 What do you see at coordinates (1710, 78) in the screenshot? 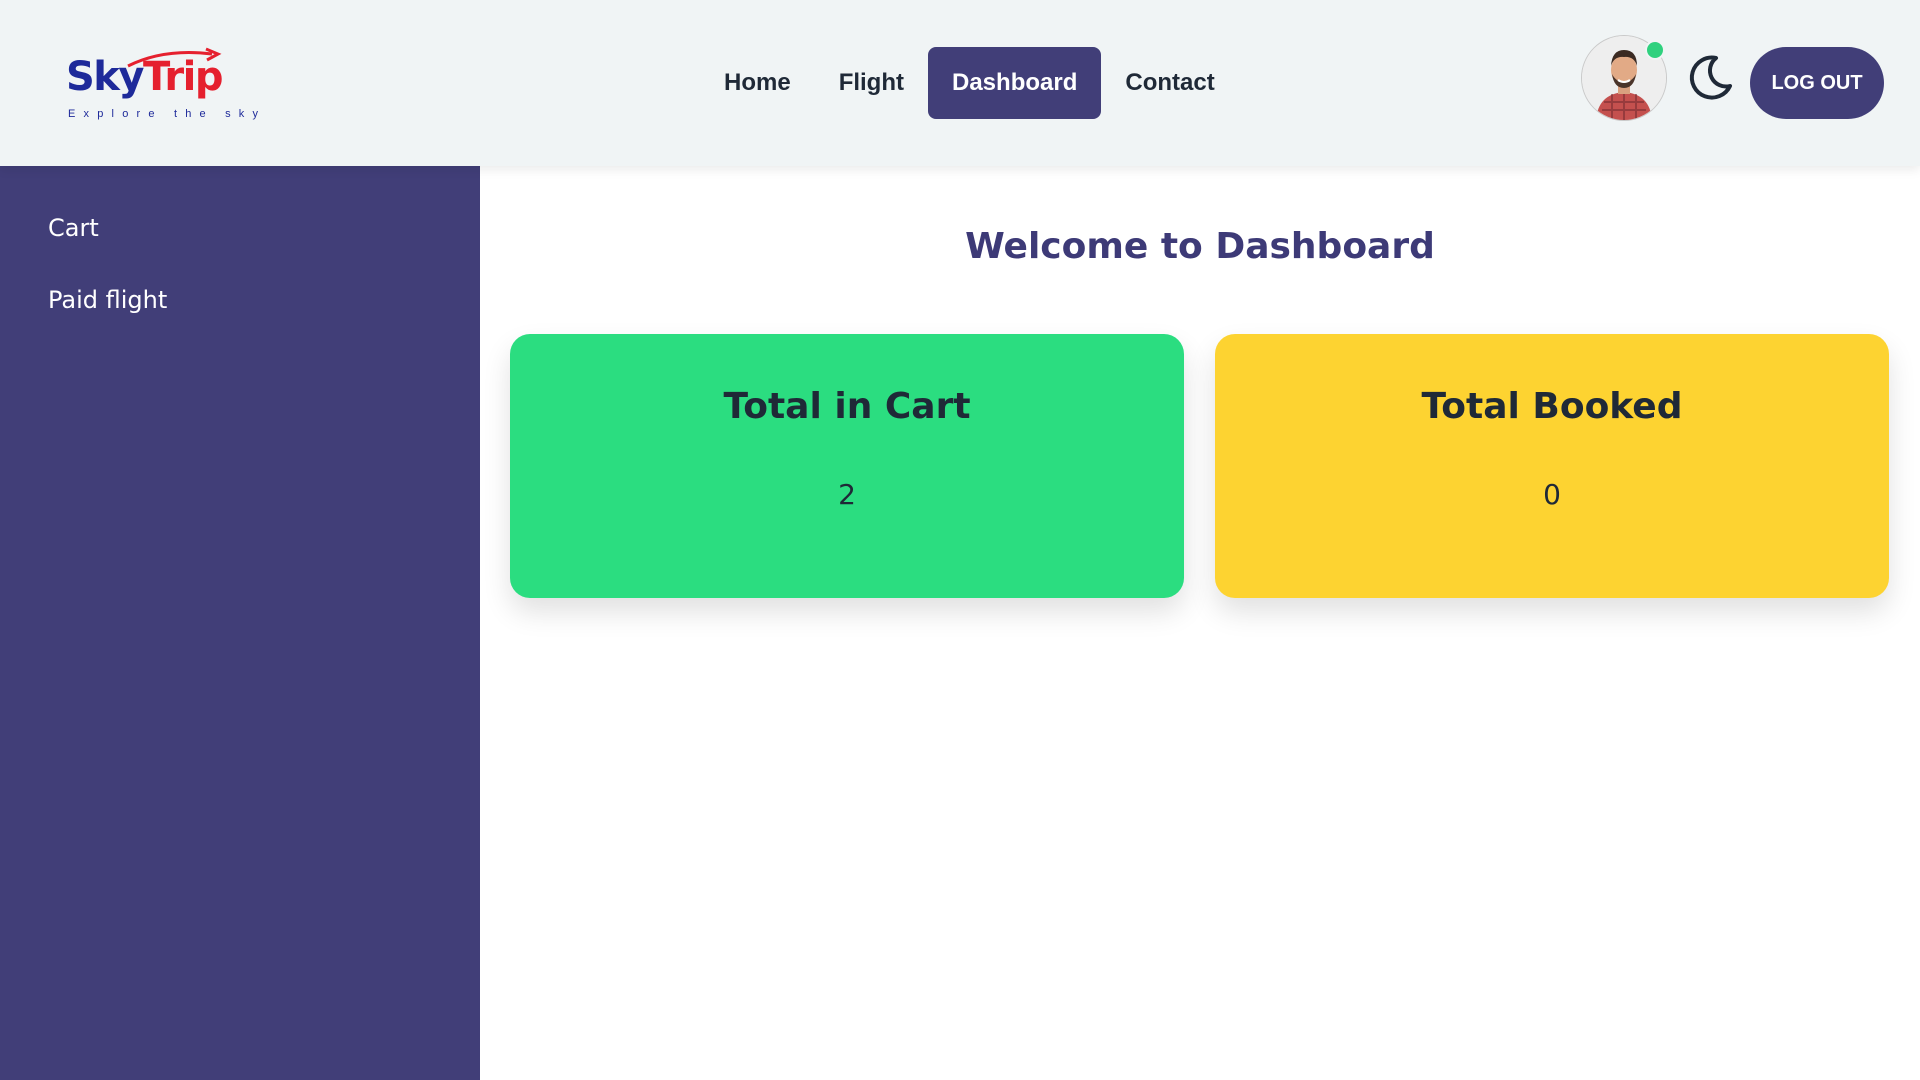
I see `moon-icon` at bounding box center [1710, 78].